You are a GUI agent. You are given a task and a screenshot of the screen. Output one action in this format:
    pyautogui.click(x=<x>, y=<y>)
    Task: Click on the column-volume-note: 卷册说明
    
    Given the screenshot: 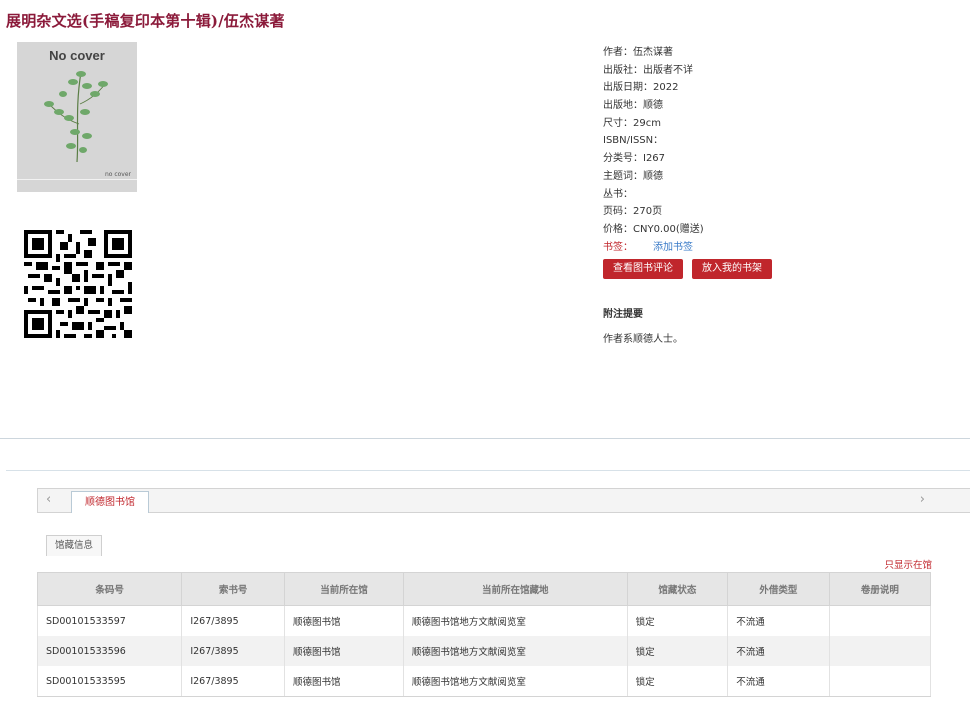 What is the action you would take?
    pyautogui.click(x=880, y=589)
    